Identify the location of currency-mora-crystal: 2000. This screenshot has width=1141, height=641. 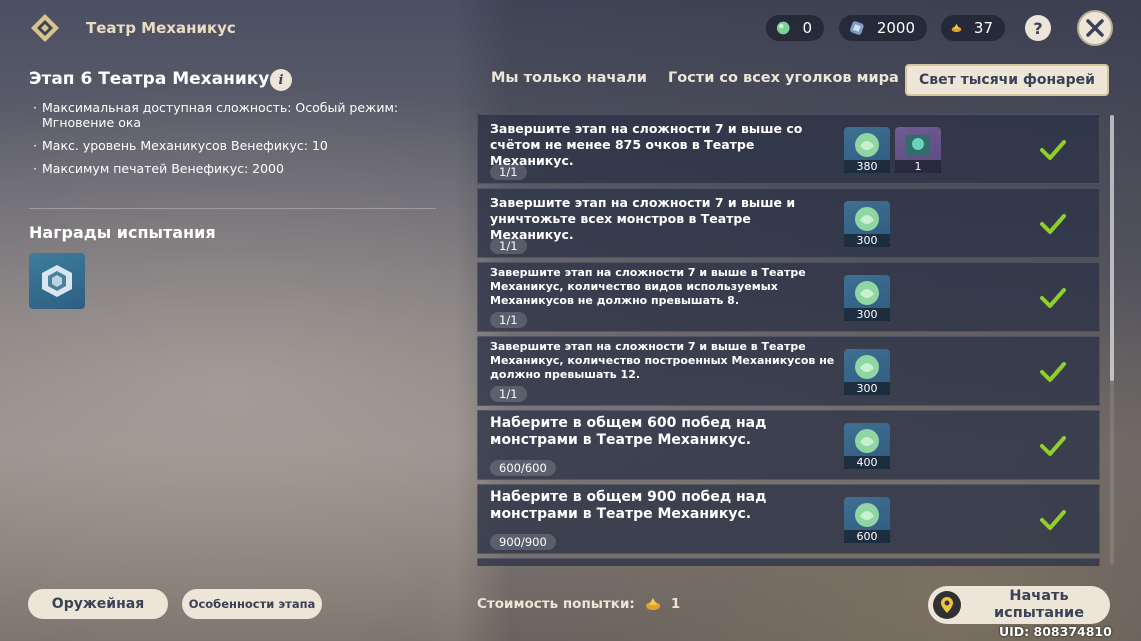
(883, 28).